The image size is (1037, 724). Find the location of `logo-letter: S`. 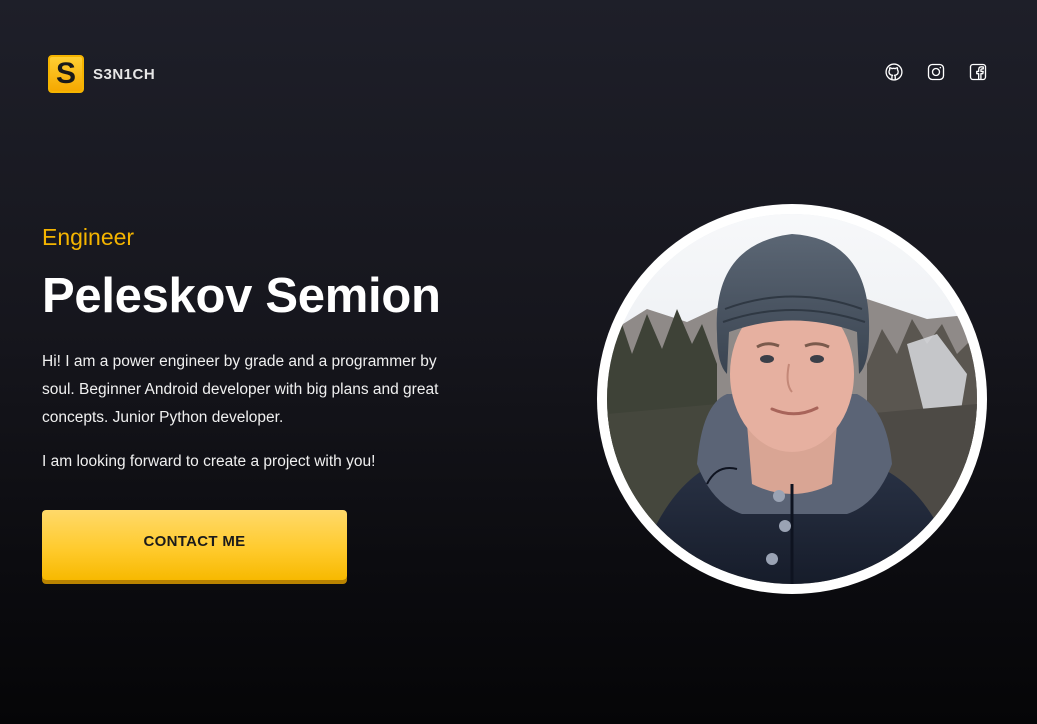

logo-letter: S is located at coordinates (65, 73).